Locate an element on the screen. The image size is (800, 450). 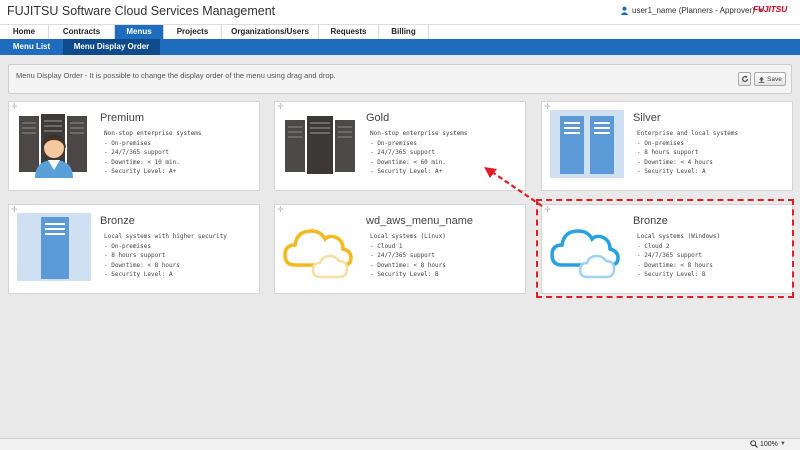
server-with-operator-icon is located at coordinates (53, 146).